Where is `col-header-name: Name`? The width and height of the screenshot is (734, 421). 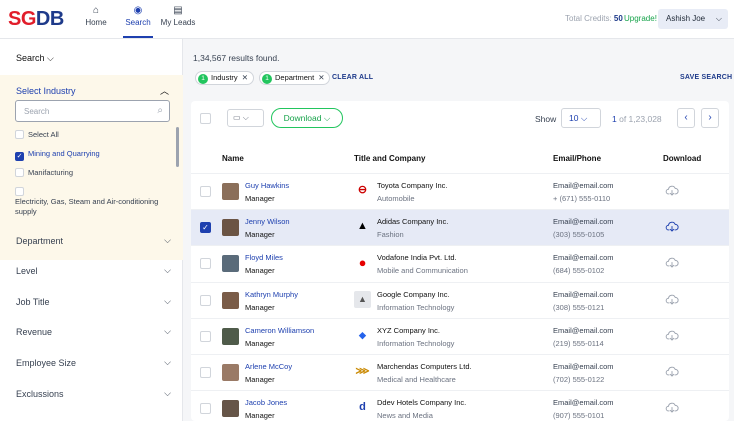 col-header-name: Name is located at coordinates (233, 158).